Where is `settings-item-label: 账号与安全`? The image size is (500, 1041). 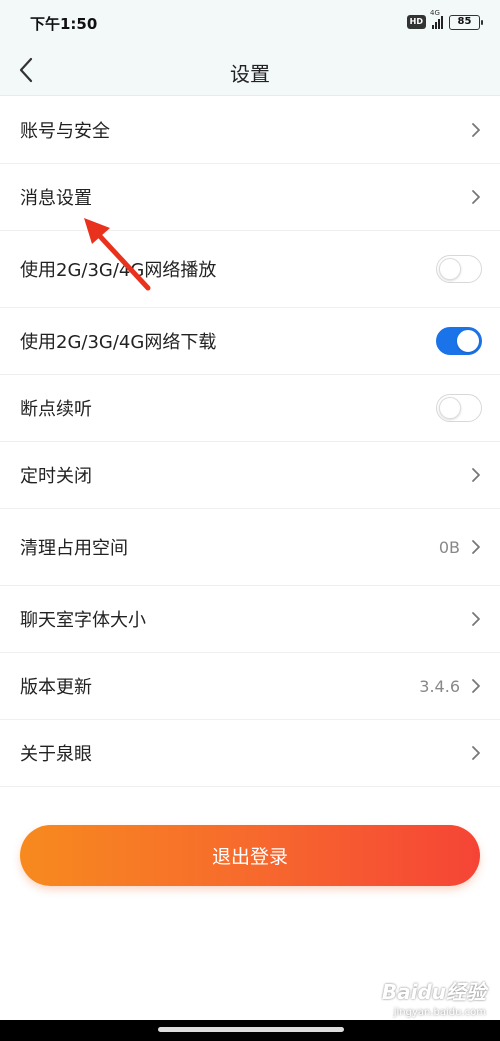
settings-item-label: 账号与安全 is located at coordinates (65, 131).